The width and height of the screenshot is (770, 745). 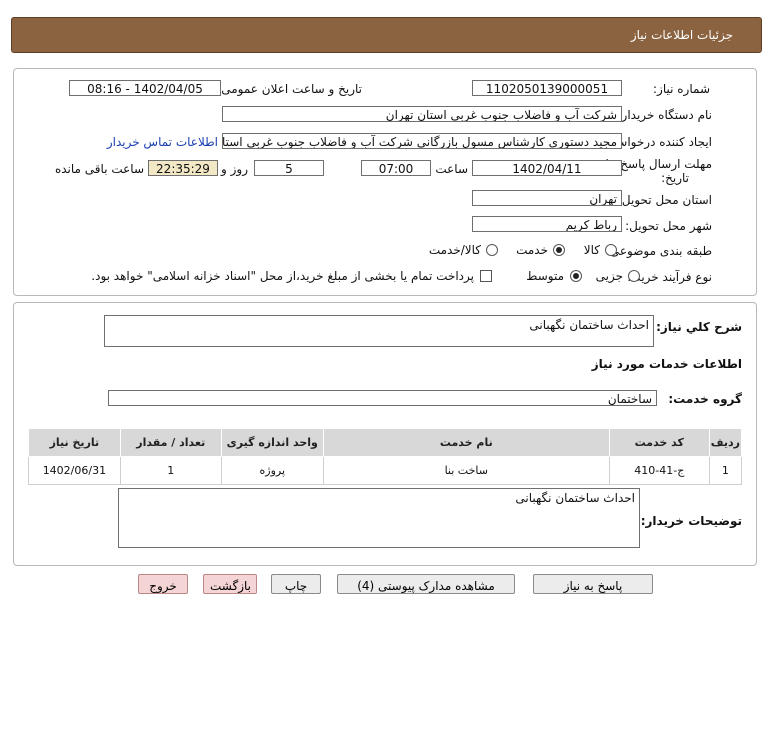 I want to click on service-group-label: گروه خدمت:, so click(x=705, y=399).